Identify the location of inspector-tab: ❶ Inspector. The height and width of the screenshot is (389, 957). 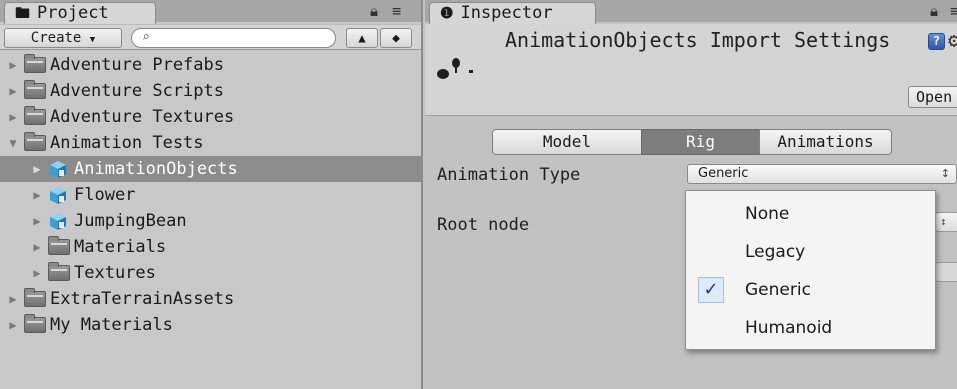
(512, 13).